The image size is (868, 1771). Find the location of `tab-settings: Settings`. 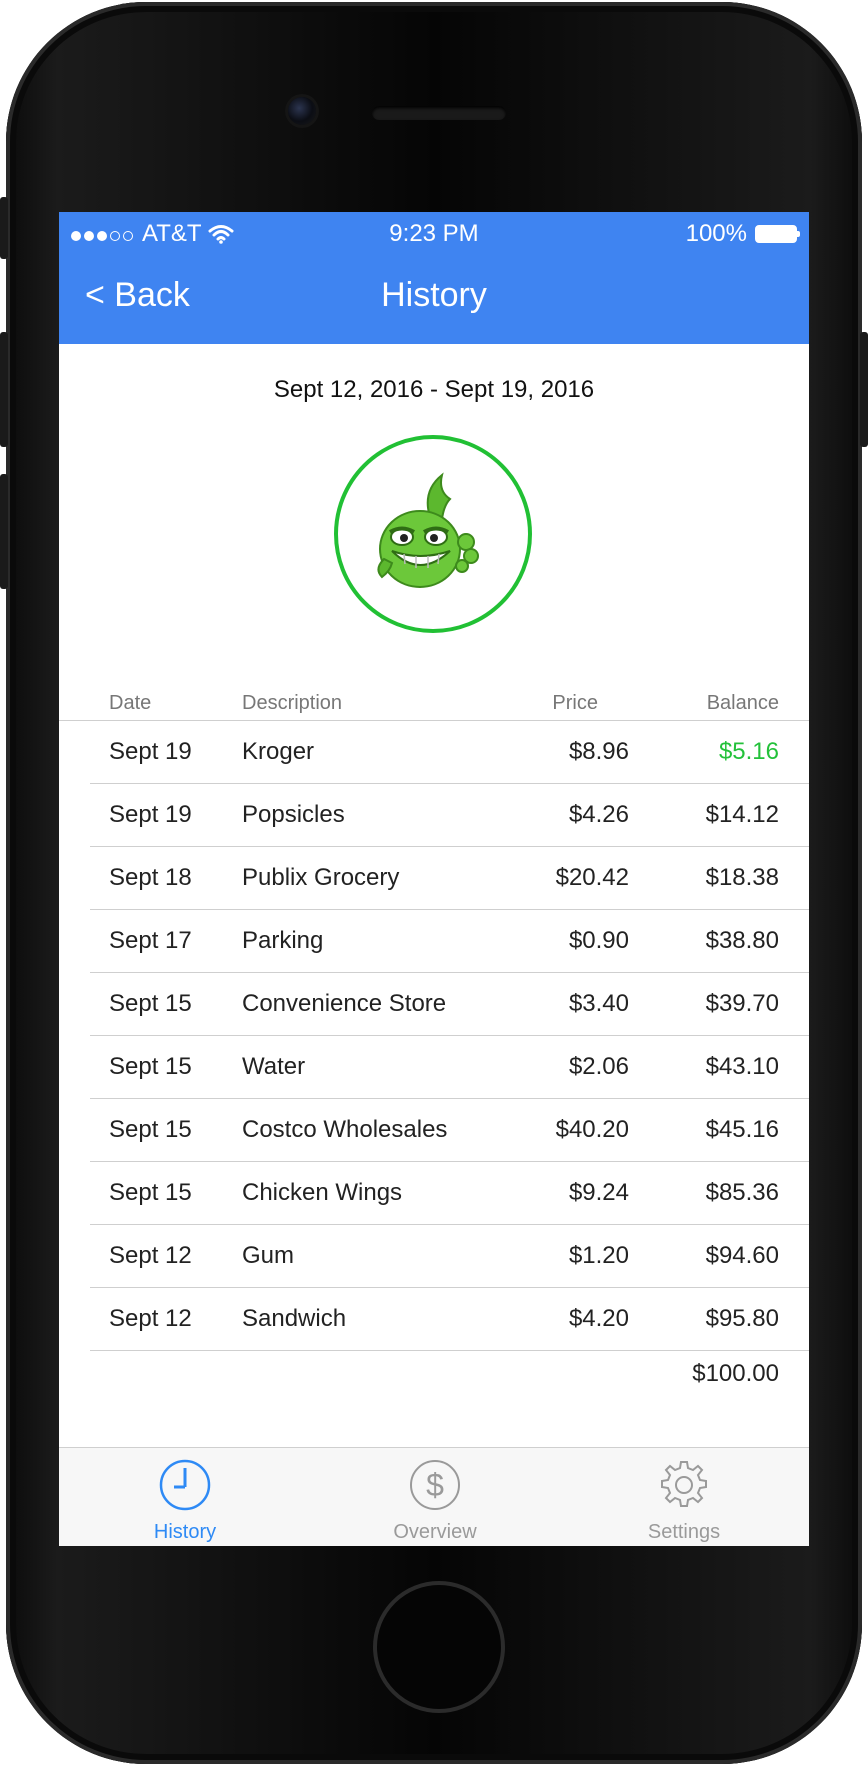

tab-settings: Settings is located at coordinates (684, 1501).